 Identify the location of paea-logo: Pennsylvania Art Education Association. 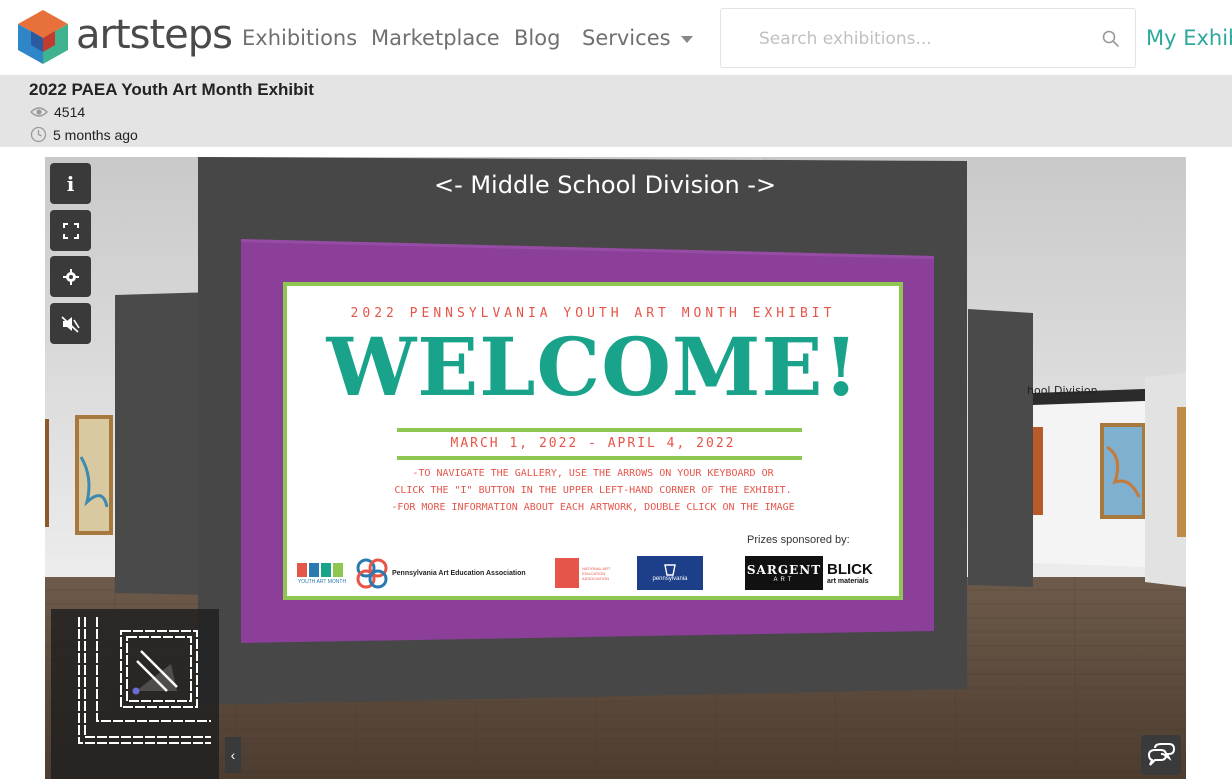
(452, 573).